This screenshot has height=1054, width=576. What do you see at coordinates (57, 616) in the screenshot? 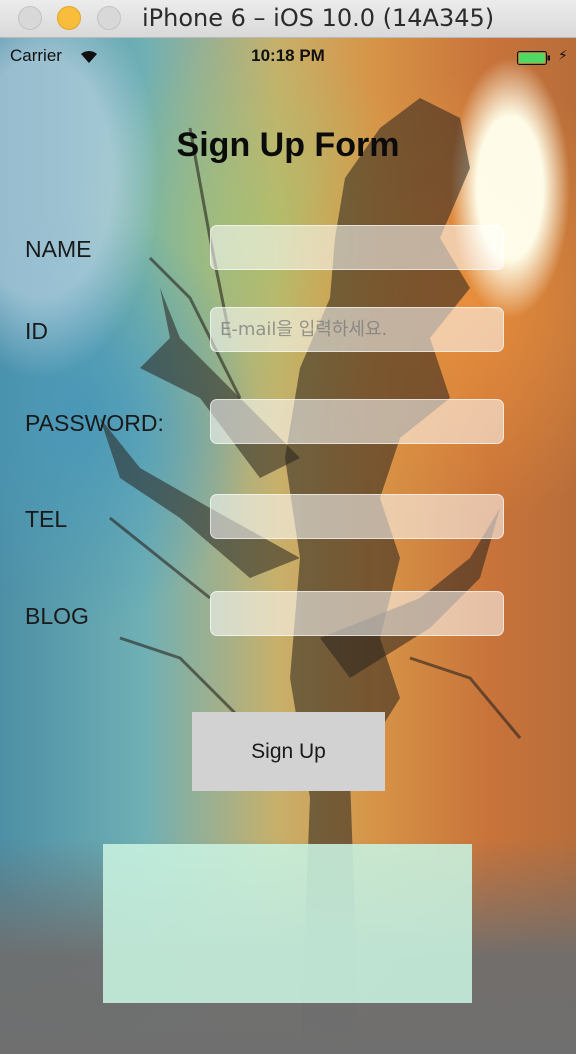
I see `blog-label: BLOG` at bounding box center [57, 616].